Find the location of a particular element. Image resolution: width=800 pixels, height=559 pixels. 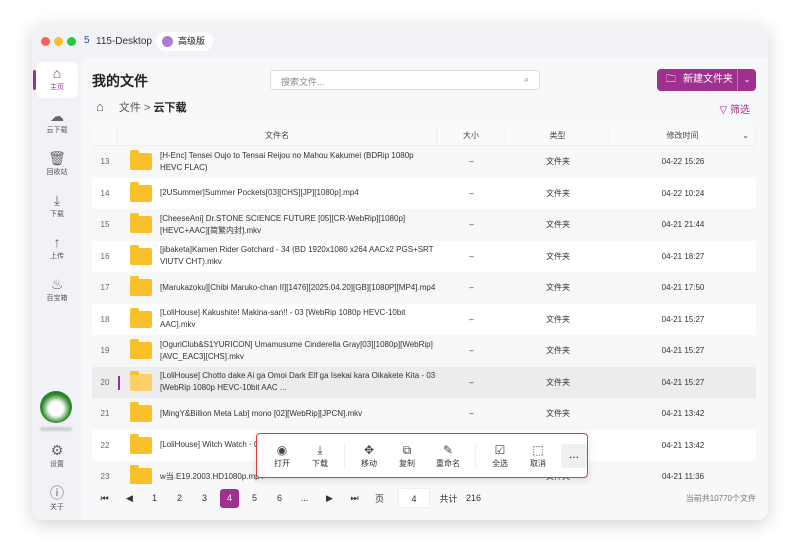

folder-plus-icon: 🗀 is located at coordinates (671, 79).